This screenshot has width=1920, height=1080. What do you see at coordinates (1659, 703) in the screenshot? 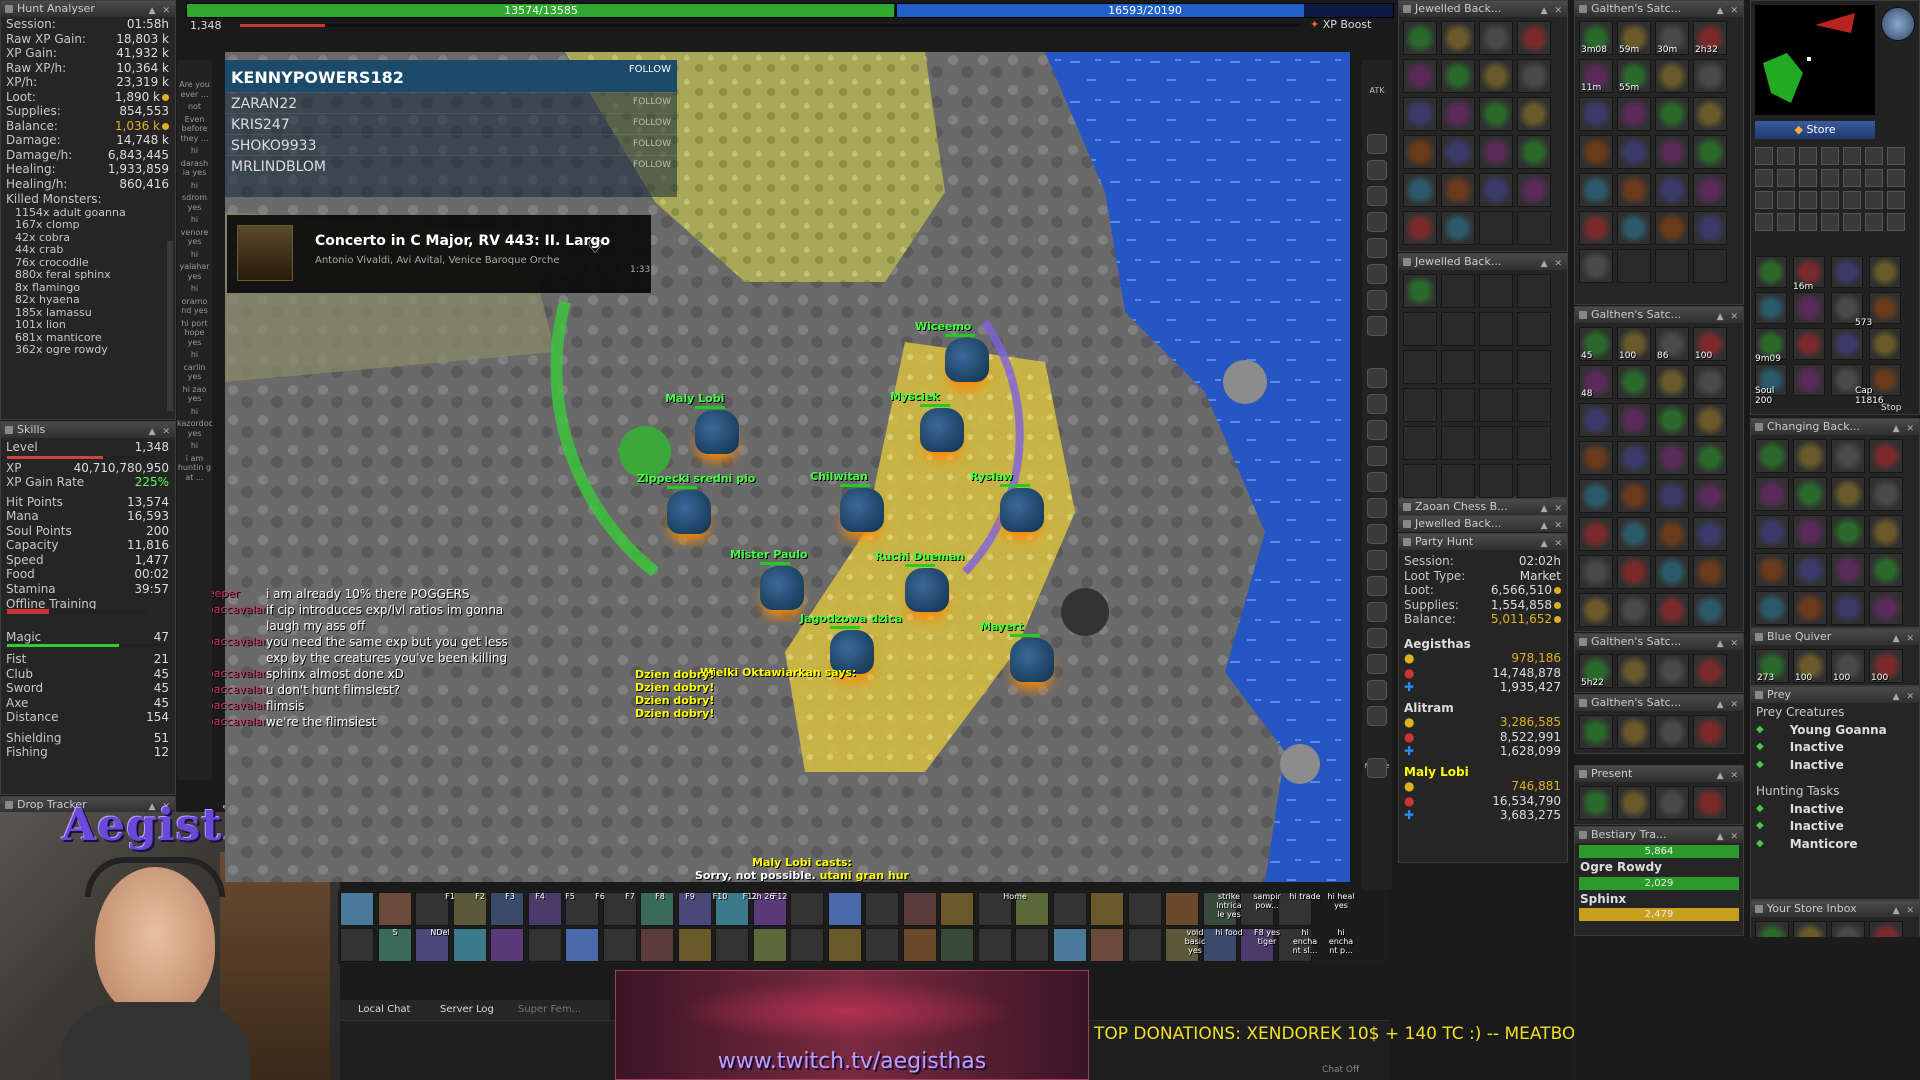
I see `galthen-title-4: Galthen's Satc... ▲ ✕` at bounding box center [1659, 703].